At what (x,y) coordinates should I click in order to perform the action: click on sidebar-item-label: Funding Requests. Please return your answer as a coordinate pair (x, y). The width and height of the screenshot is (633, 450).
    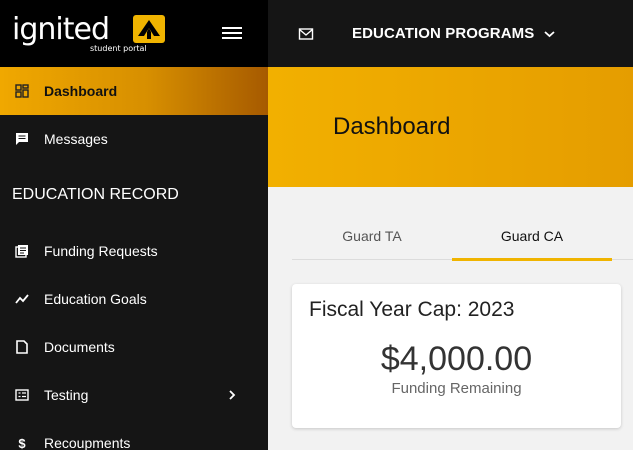
    Looking at the image, I should click on (101, 251).